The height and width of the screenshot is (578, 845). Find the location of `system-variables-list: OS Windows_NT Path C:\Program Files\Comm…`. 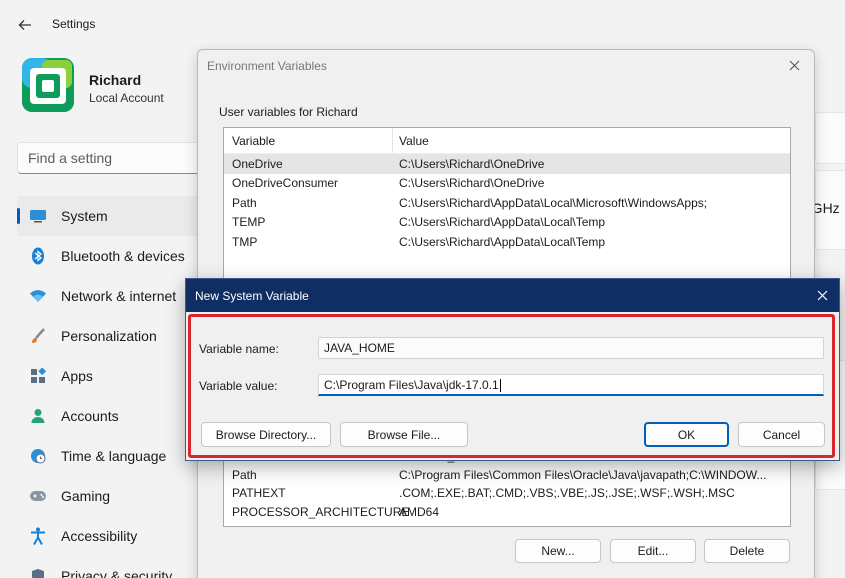

system-variables-list: OS Windows_NT Path C:\Program Files\Comm… is located at coordinates (507, 491).